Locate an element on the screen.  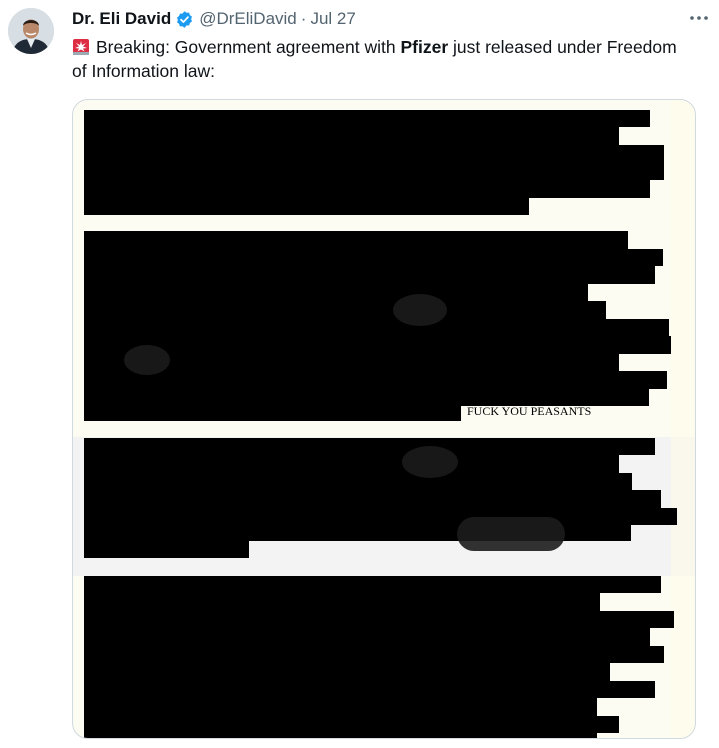
tweet-text-start: Breaking: Government agreement with is located at coordinates (248, 47).